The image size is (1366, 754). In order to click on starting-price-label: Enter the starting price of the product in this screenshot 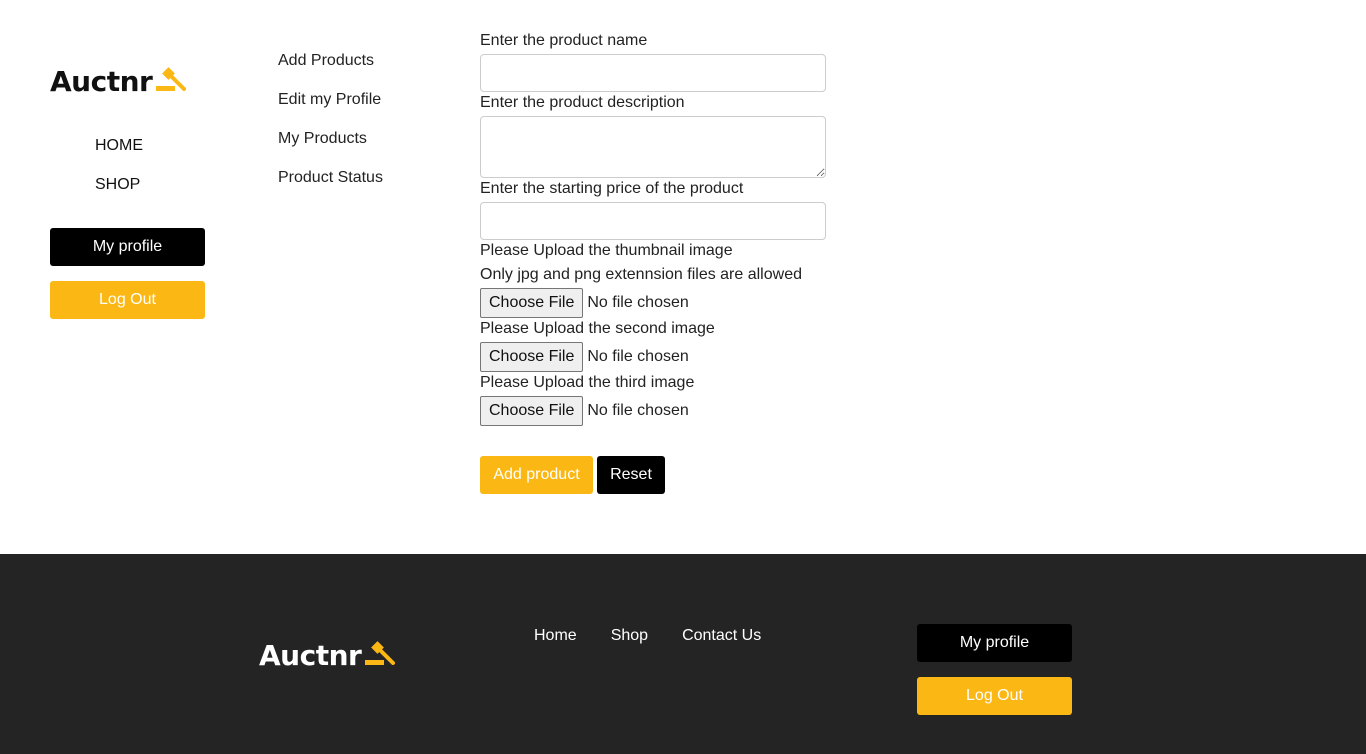, I will do `click(612, 188)`.